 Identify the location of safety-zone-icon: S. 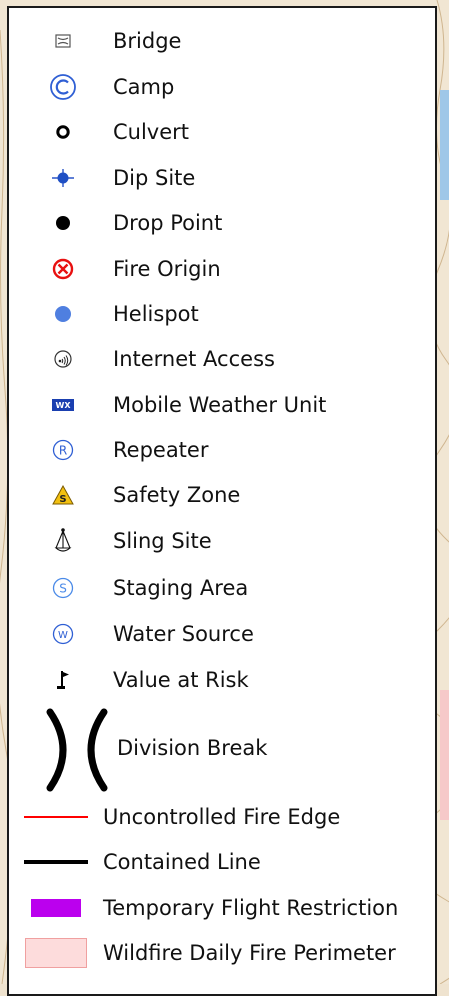
(63, 495).